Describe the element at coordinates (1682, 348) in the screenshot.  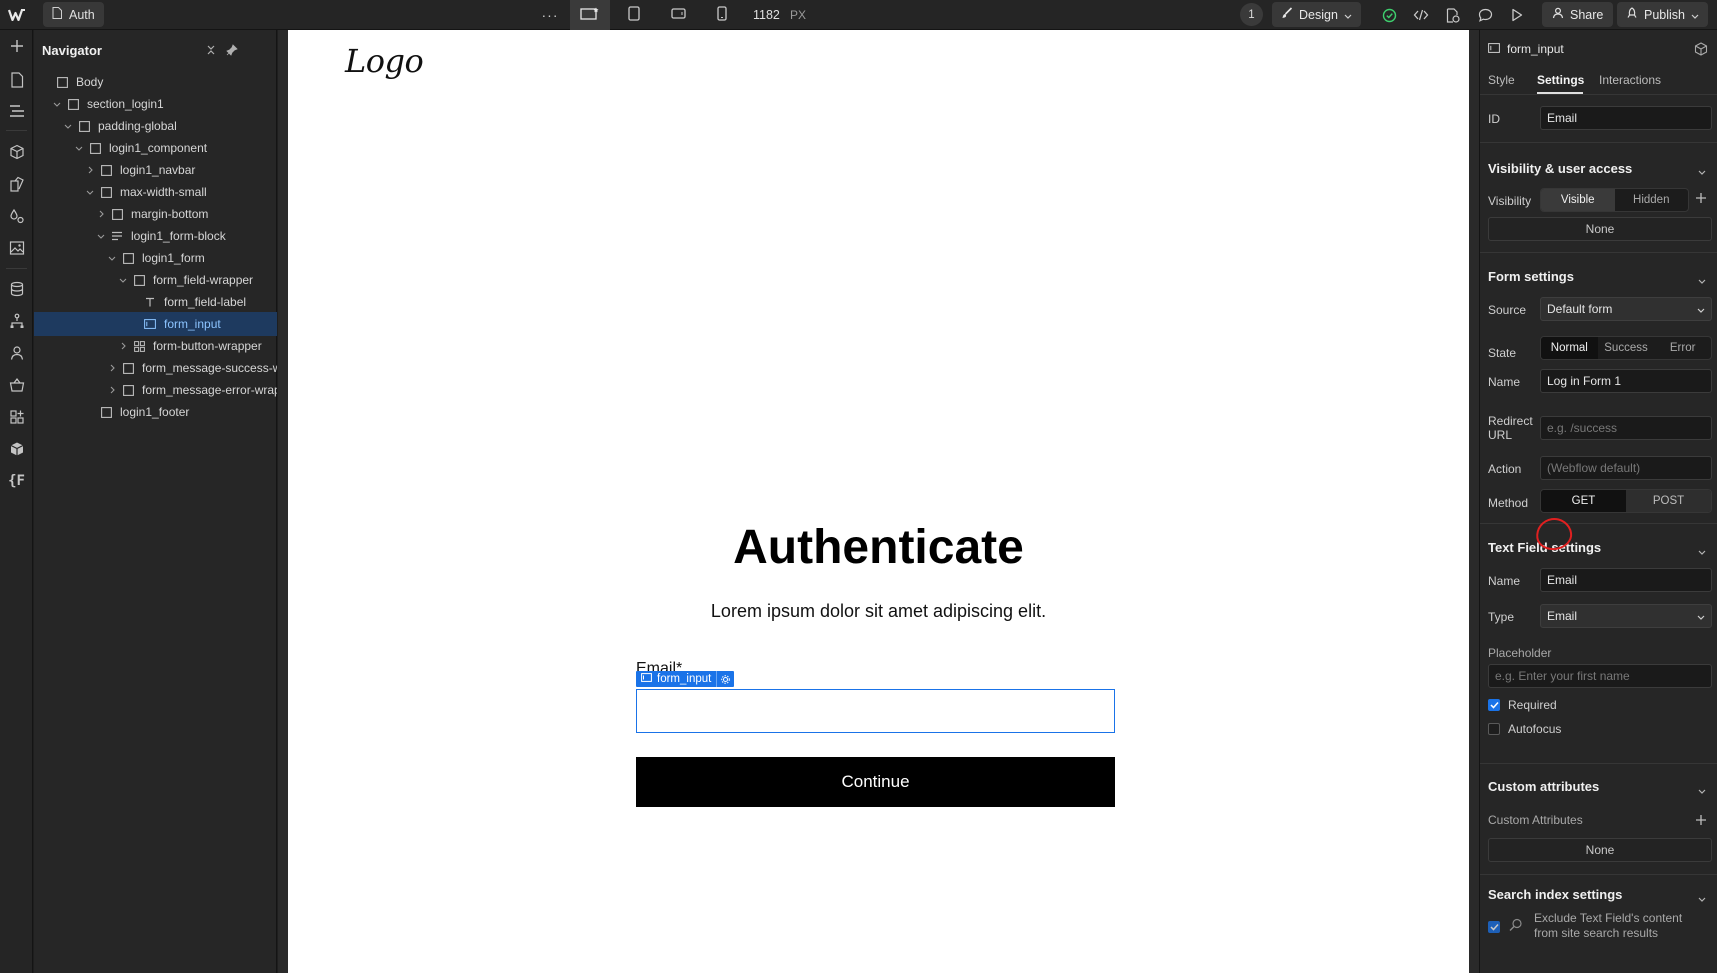
I see `state-error-option: Error` at that location.